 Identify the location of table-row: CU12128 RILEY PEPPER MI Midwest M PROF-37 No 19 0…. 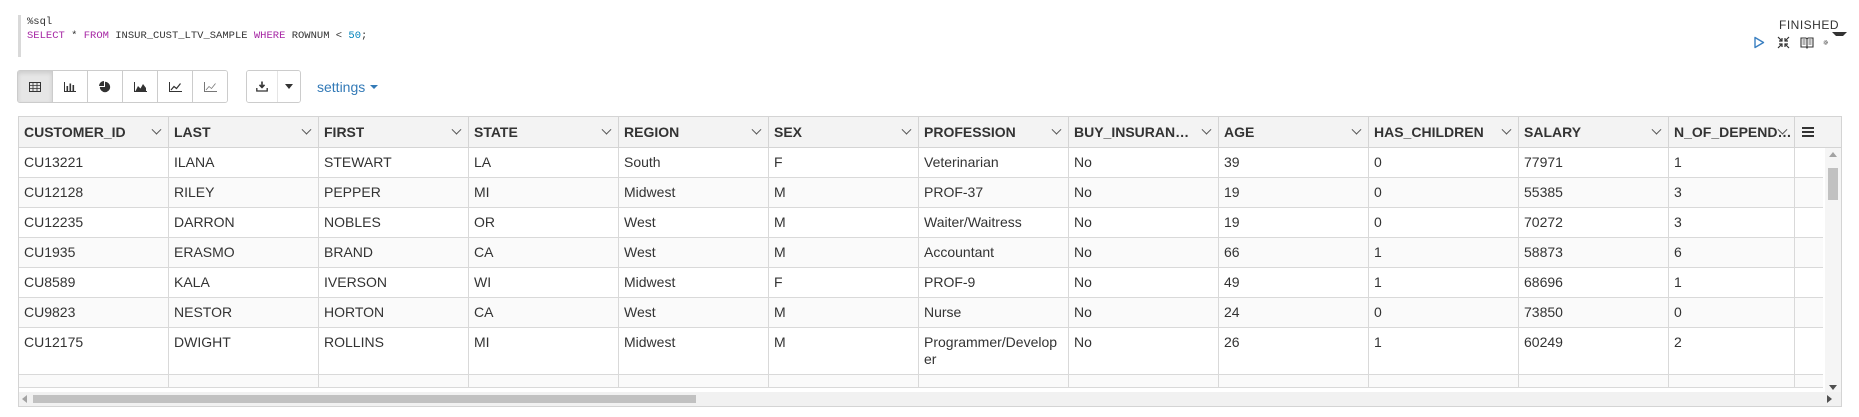
(921, 193).